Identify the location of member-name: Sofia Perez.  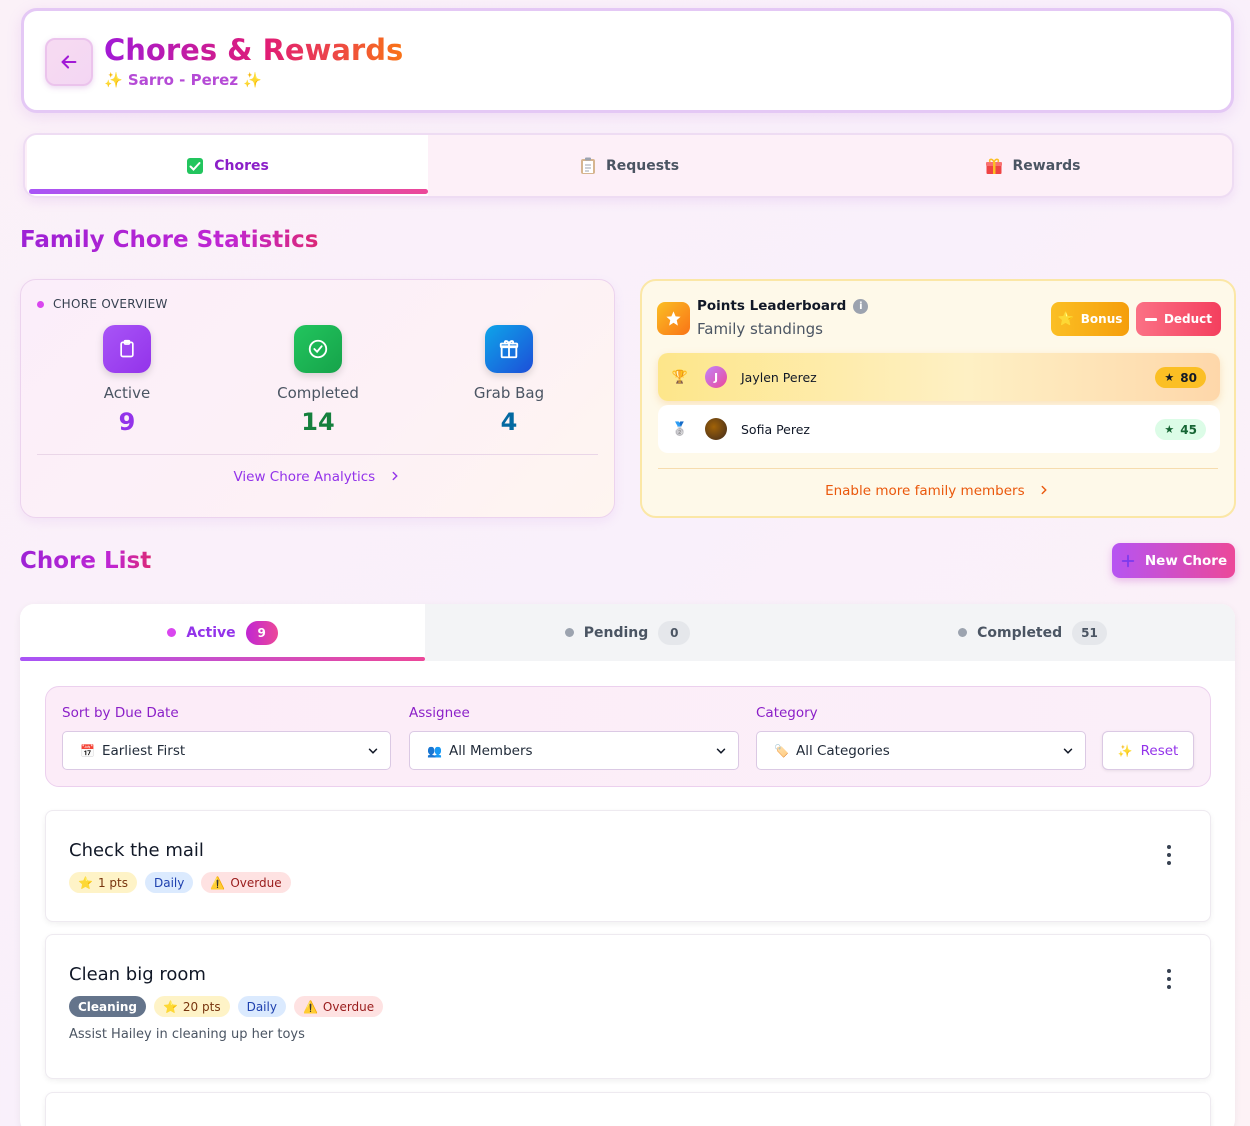
(775, 429).